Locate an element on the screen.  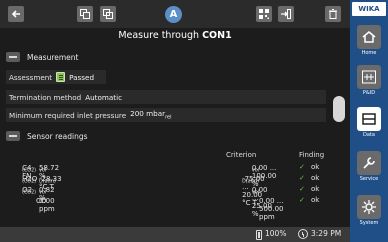
sensor-value: -28.33 °C T D(atm) is located at coordinates (50, 183).